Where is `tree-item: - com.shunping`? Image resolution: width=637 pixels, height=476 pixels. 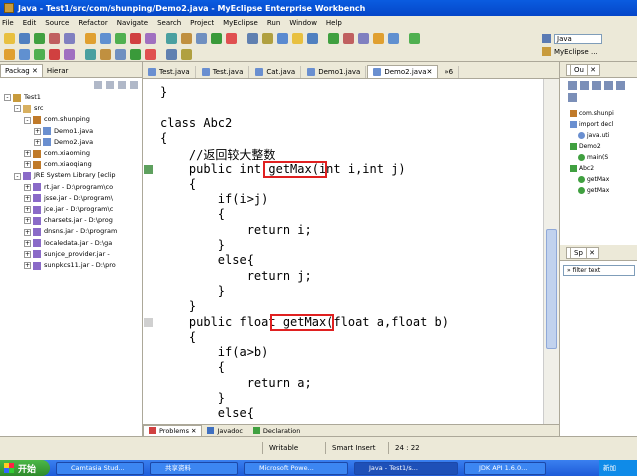
tree-item: - com.shunping is located at coordinates (71, 119).